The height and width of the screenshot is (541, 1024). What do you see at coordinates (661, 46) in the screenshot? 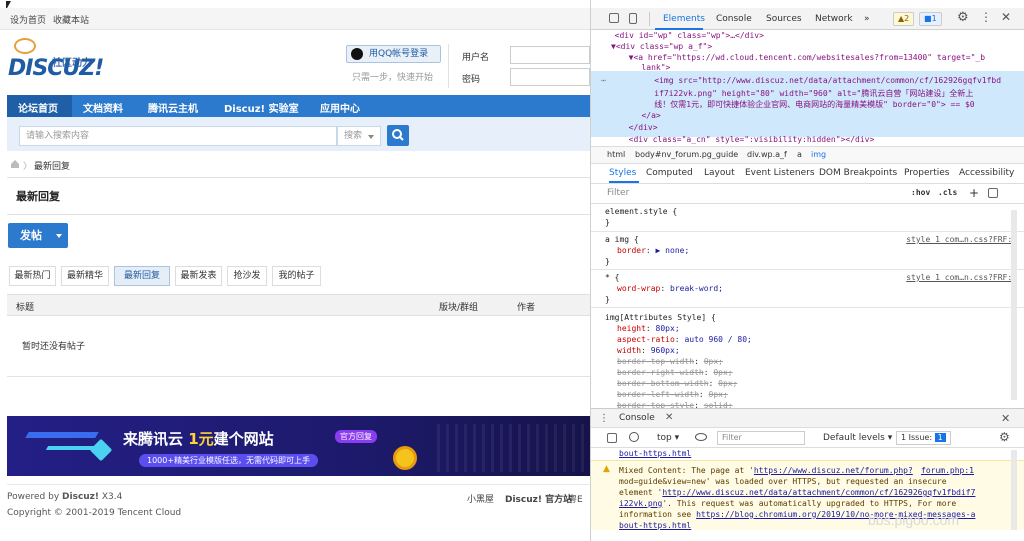
I see `dom-line: ▼<div class="wp a_f">` at bounding box center [661, 46].